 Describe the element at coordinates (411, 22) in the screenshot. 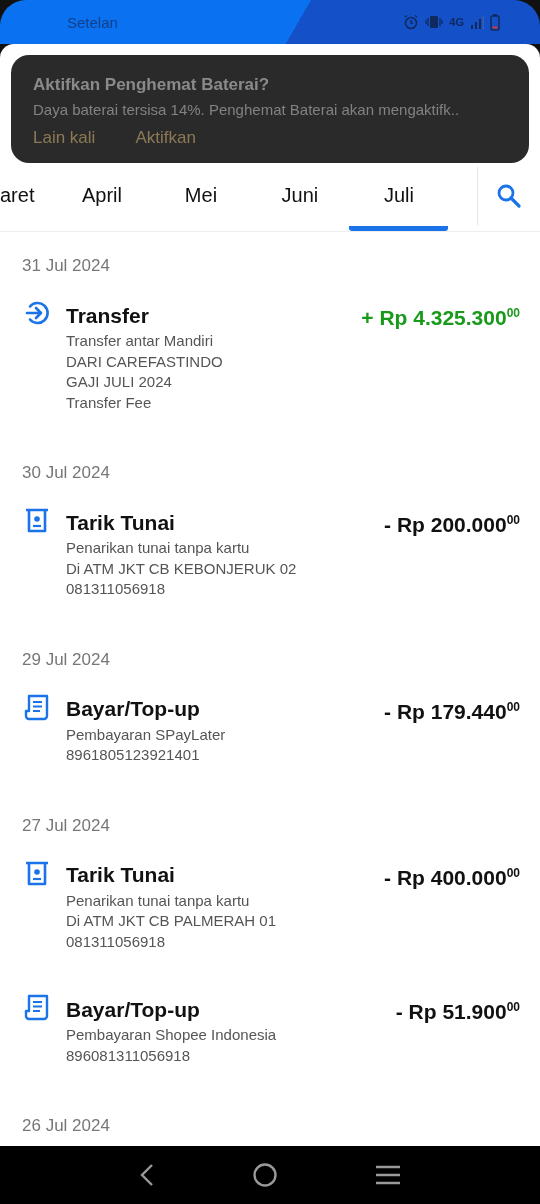

I see `alarm-icon` at that location.